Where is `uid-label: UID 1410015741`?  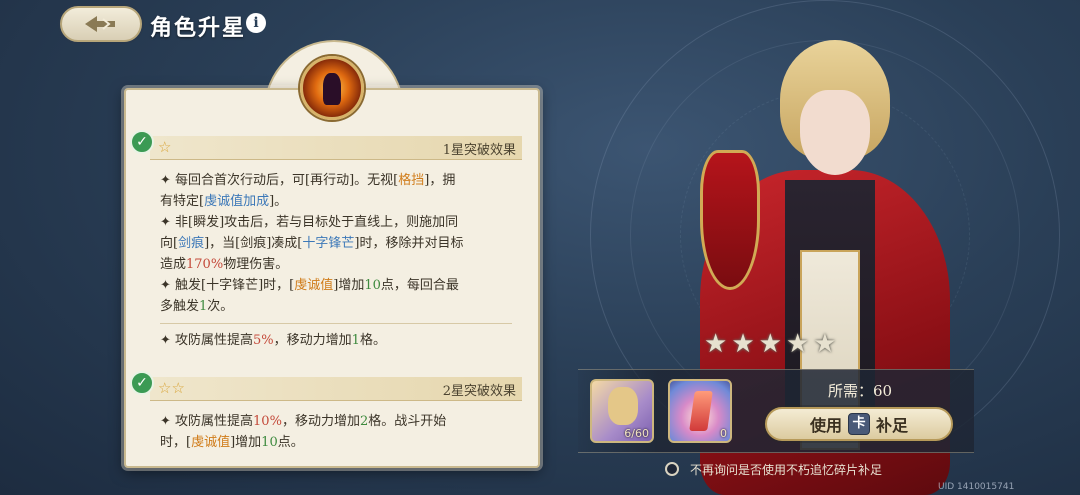 uid-label: UID 1410015741 is located at coordinates (976, 487).